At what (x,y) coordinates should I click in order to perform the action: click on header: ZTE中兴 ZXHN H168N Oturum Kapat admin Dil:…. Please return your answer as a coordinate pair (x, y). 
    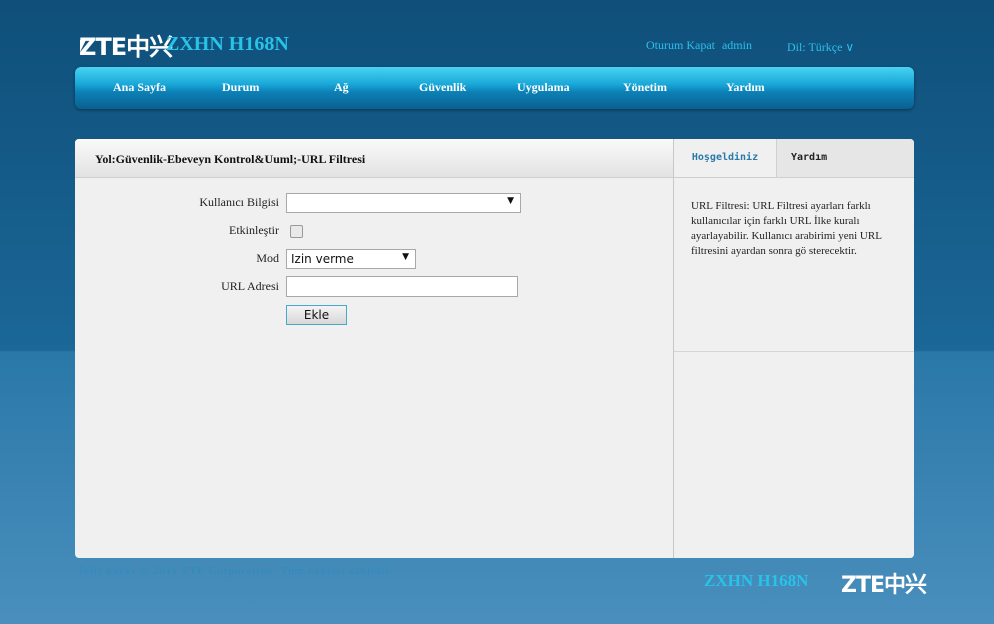
    Looking at the image, I should click on (497, 33).